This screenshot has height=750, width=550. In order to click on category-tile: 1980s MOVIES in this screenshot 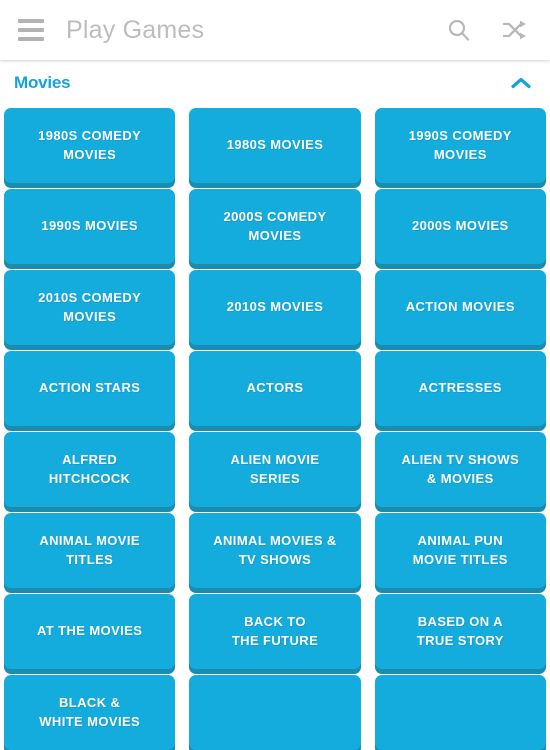, I will do `click(275, 145)`.